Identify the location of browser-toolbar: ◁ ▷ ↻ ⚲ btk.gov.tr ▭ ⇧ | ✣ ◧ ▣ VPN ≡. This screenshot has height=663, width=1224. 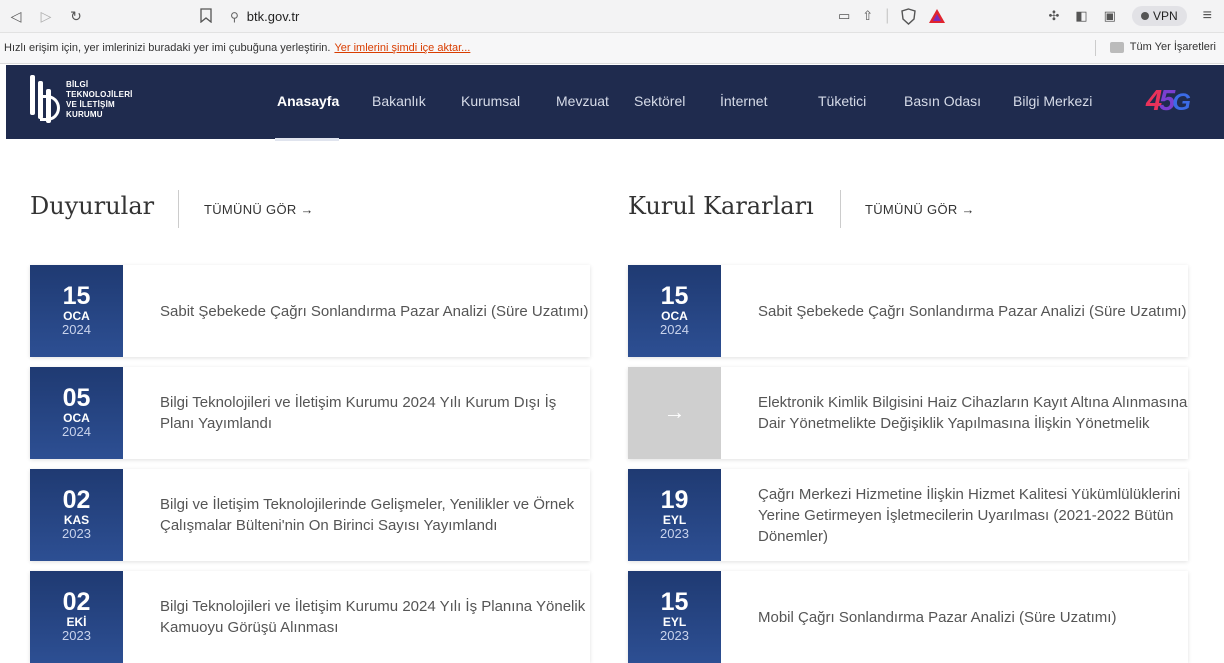
(612, 16).